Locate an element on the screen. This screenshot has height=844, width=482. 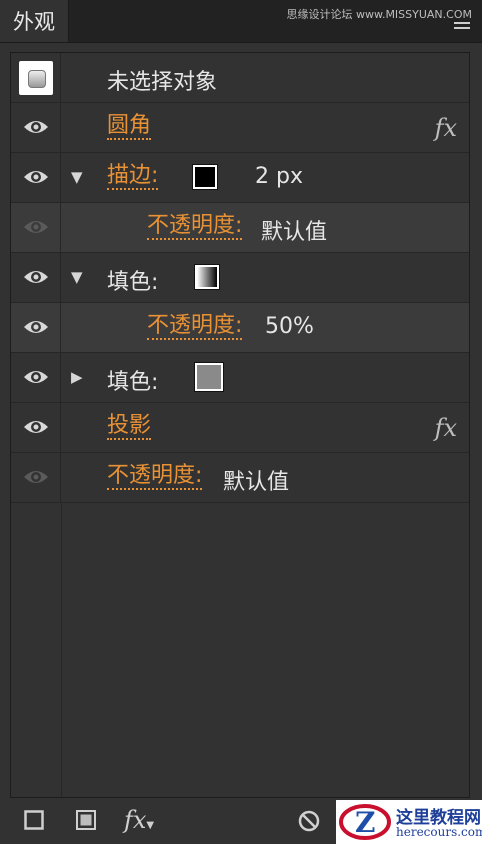
expand-triangle-closed-icon: ▶ is located at coordinates (77, 377).